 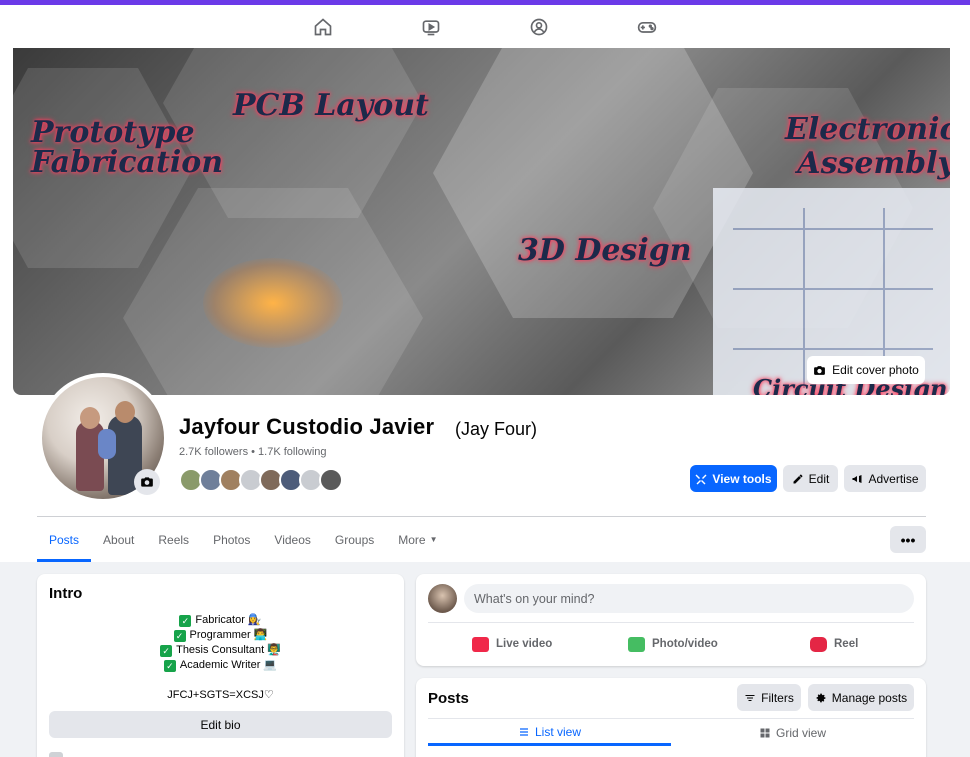 What do you see at coordinates (118, 539) in the screenshot?
I see `tab-about: About` at bounding box center [118, 539].